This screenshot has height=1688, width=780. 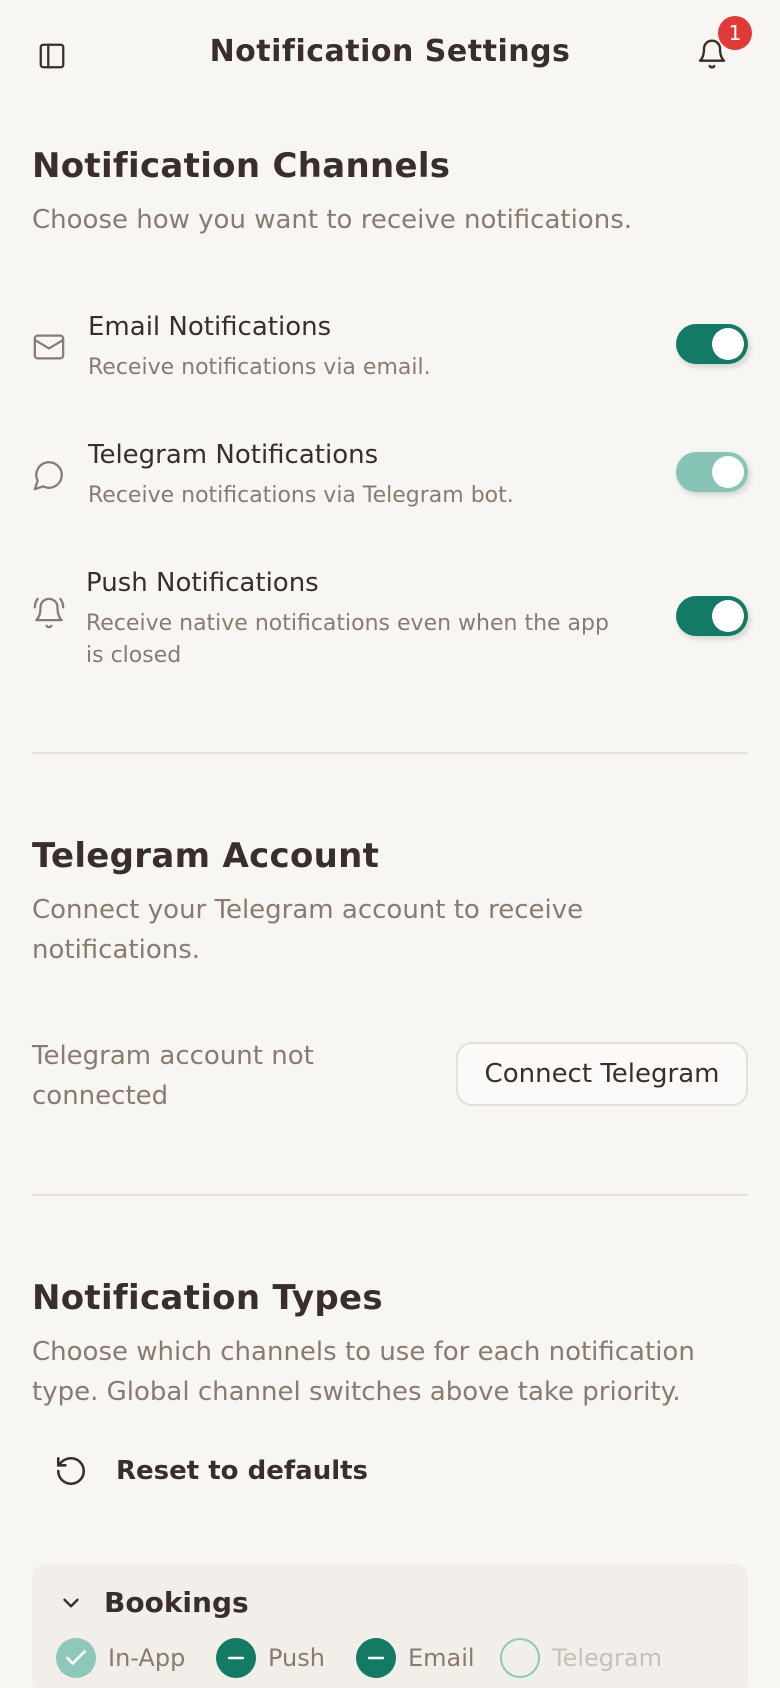 I want to click on email-checkbox, so click(x=376, y=1658).